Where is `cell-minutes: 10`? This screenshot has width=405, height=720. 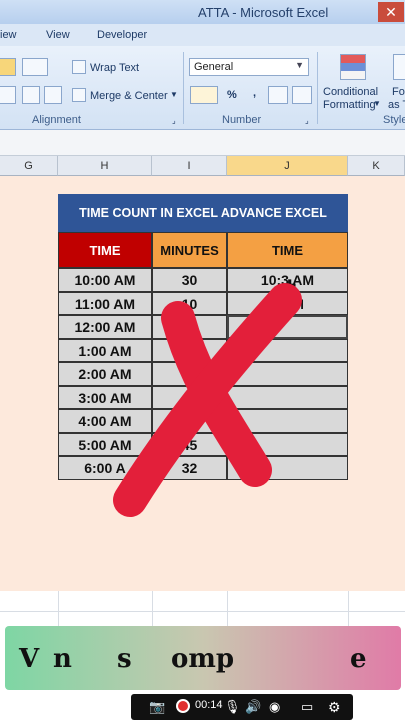 cell-minutes: 10 is located at coordinates (189, 303).